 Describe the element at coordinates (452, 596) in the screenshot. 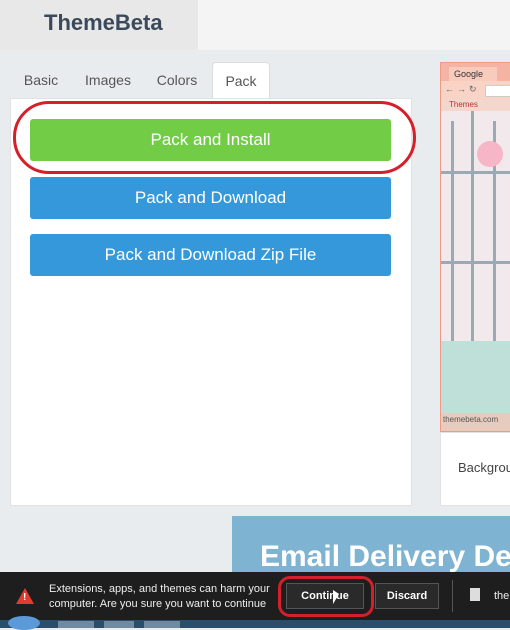

I see `download-bar-divider` at that location.